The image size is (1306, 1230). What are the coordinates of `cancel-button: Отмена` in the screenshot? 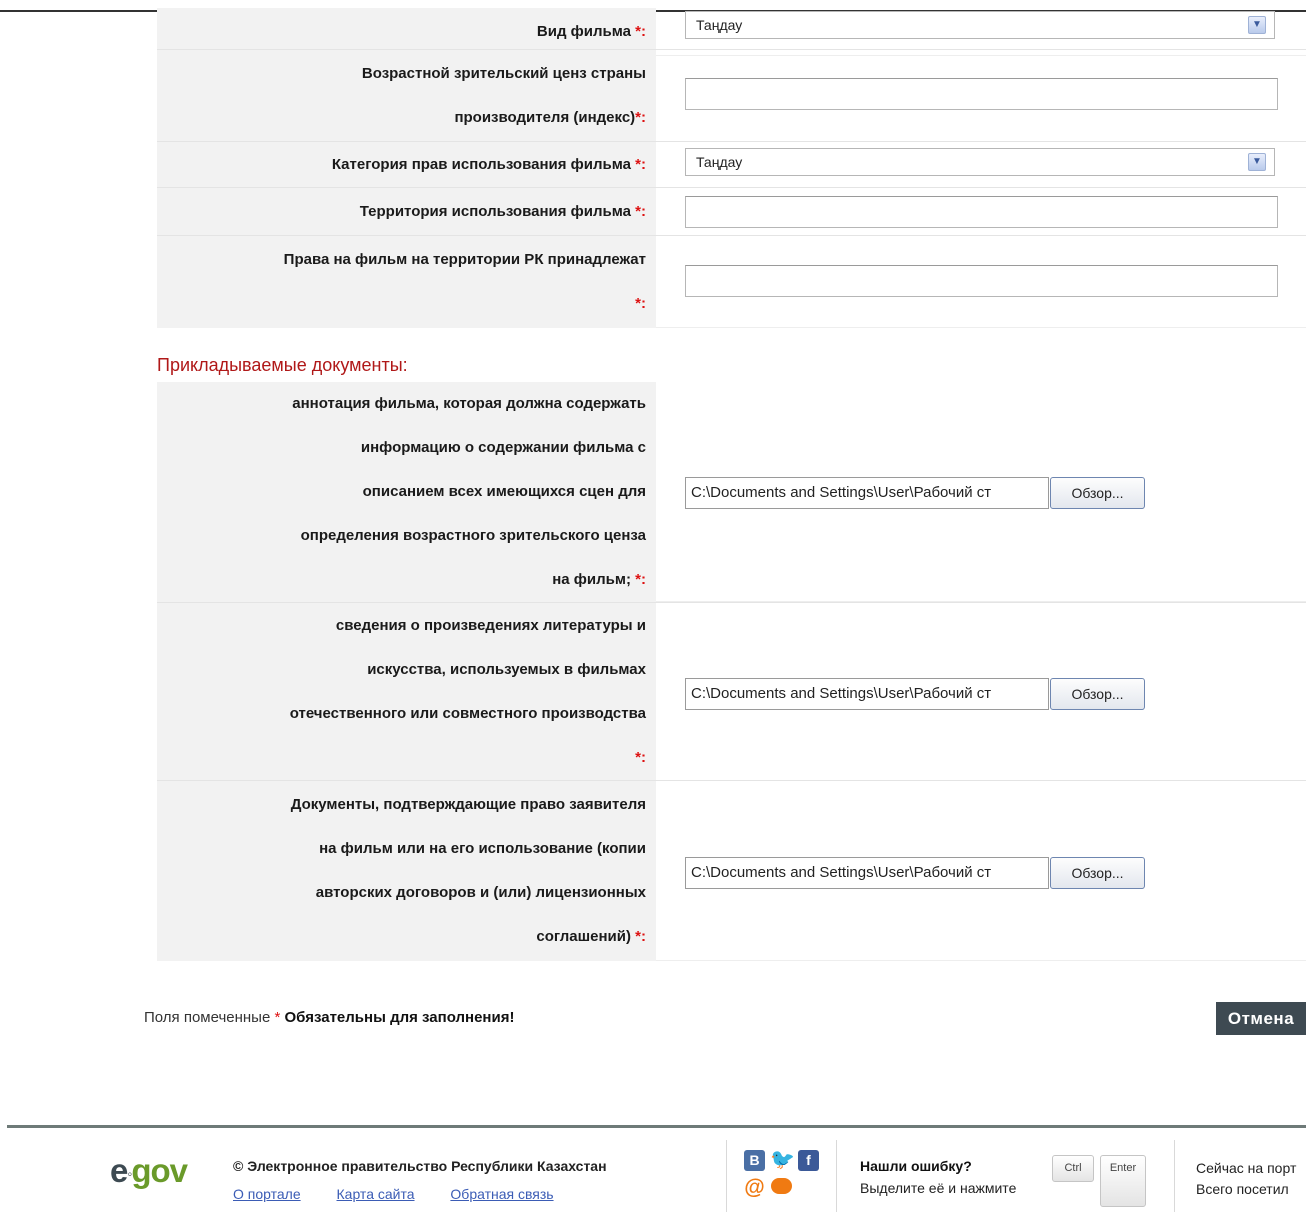 It's located at (1261, 1018).